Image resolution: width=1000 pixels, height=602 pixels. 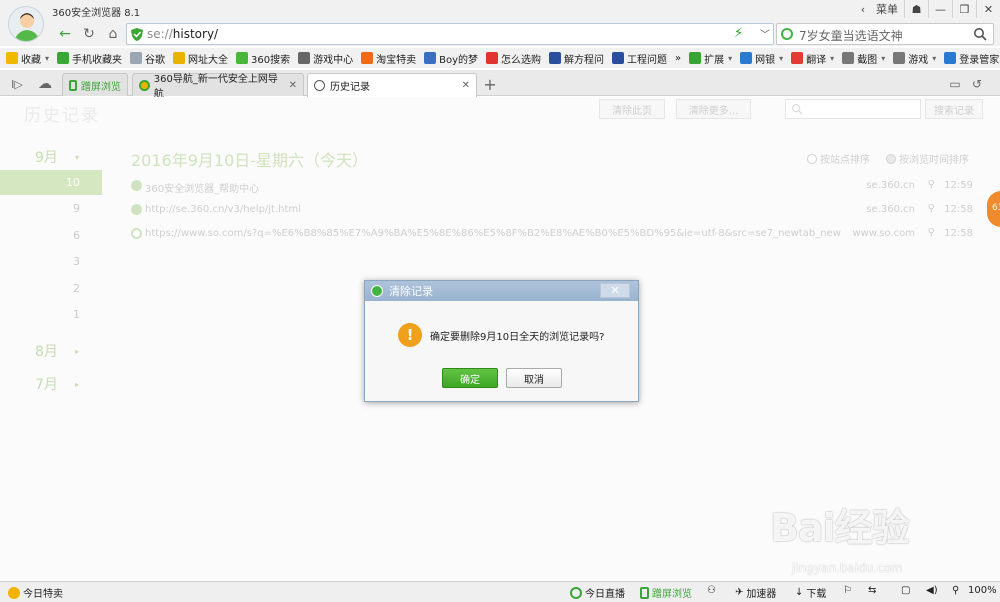 I want to click on bookmark-item: 工程问题, so click(x=639, y=58).